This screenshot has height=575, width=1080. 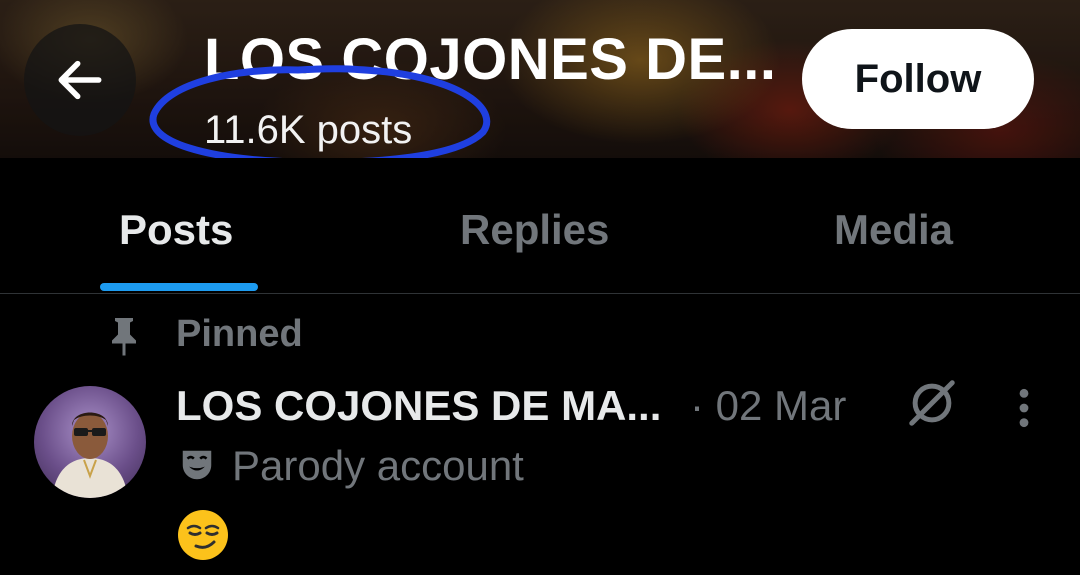 What do you see at coordinates (176, 230) in the screenshot?
I see `tab-posts: Posts` at bounding box center [176, 230].